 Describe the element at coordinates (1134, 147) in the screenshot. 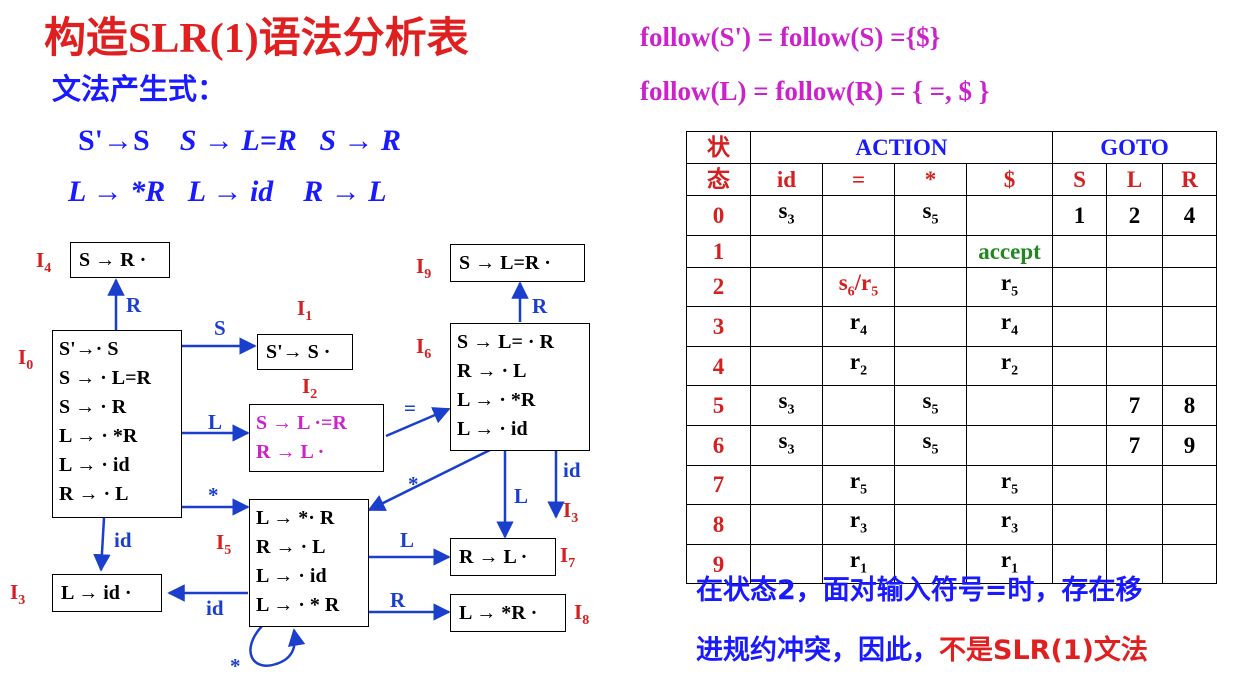

I see `goto-header: GOTO` at that location.